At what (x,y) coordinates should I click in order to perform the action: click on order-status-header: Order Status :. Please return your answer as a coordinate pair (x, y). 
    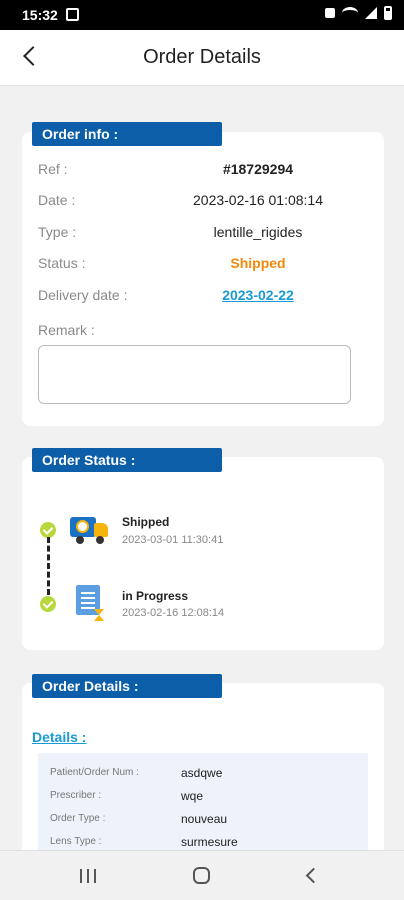
    Looking at the image, I should click on (127, 460).